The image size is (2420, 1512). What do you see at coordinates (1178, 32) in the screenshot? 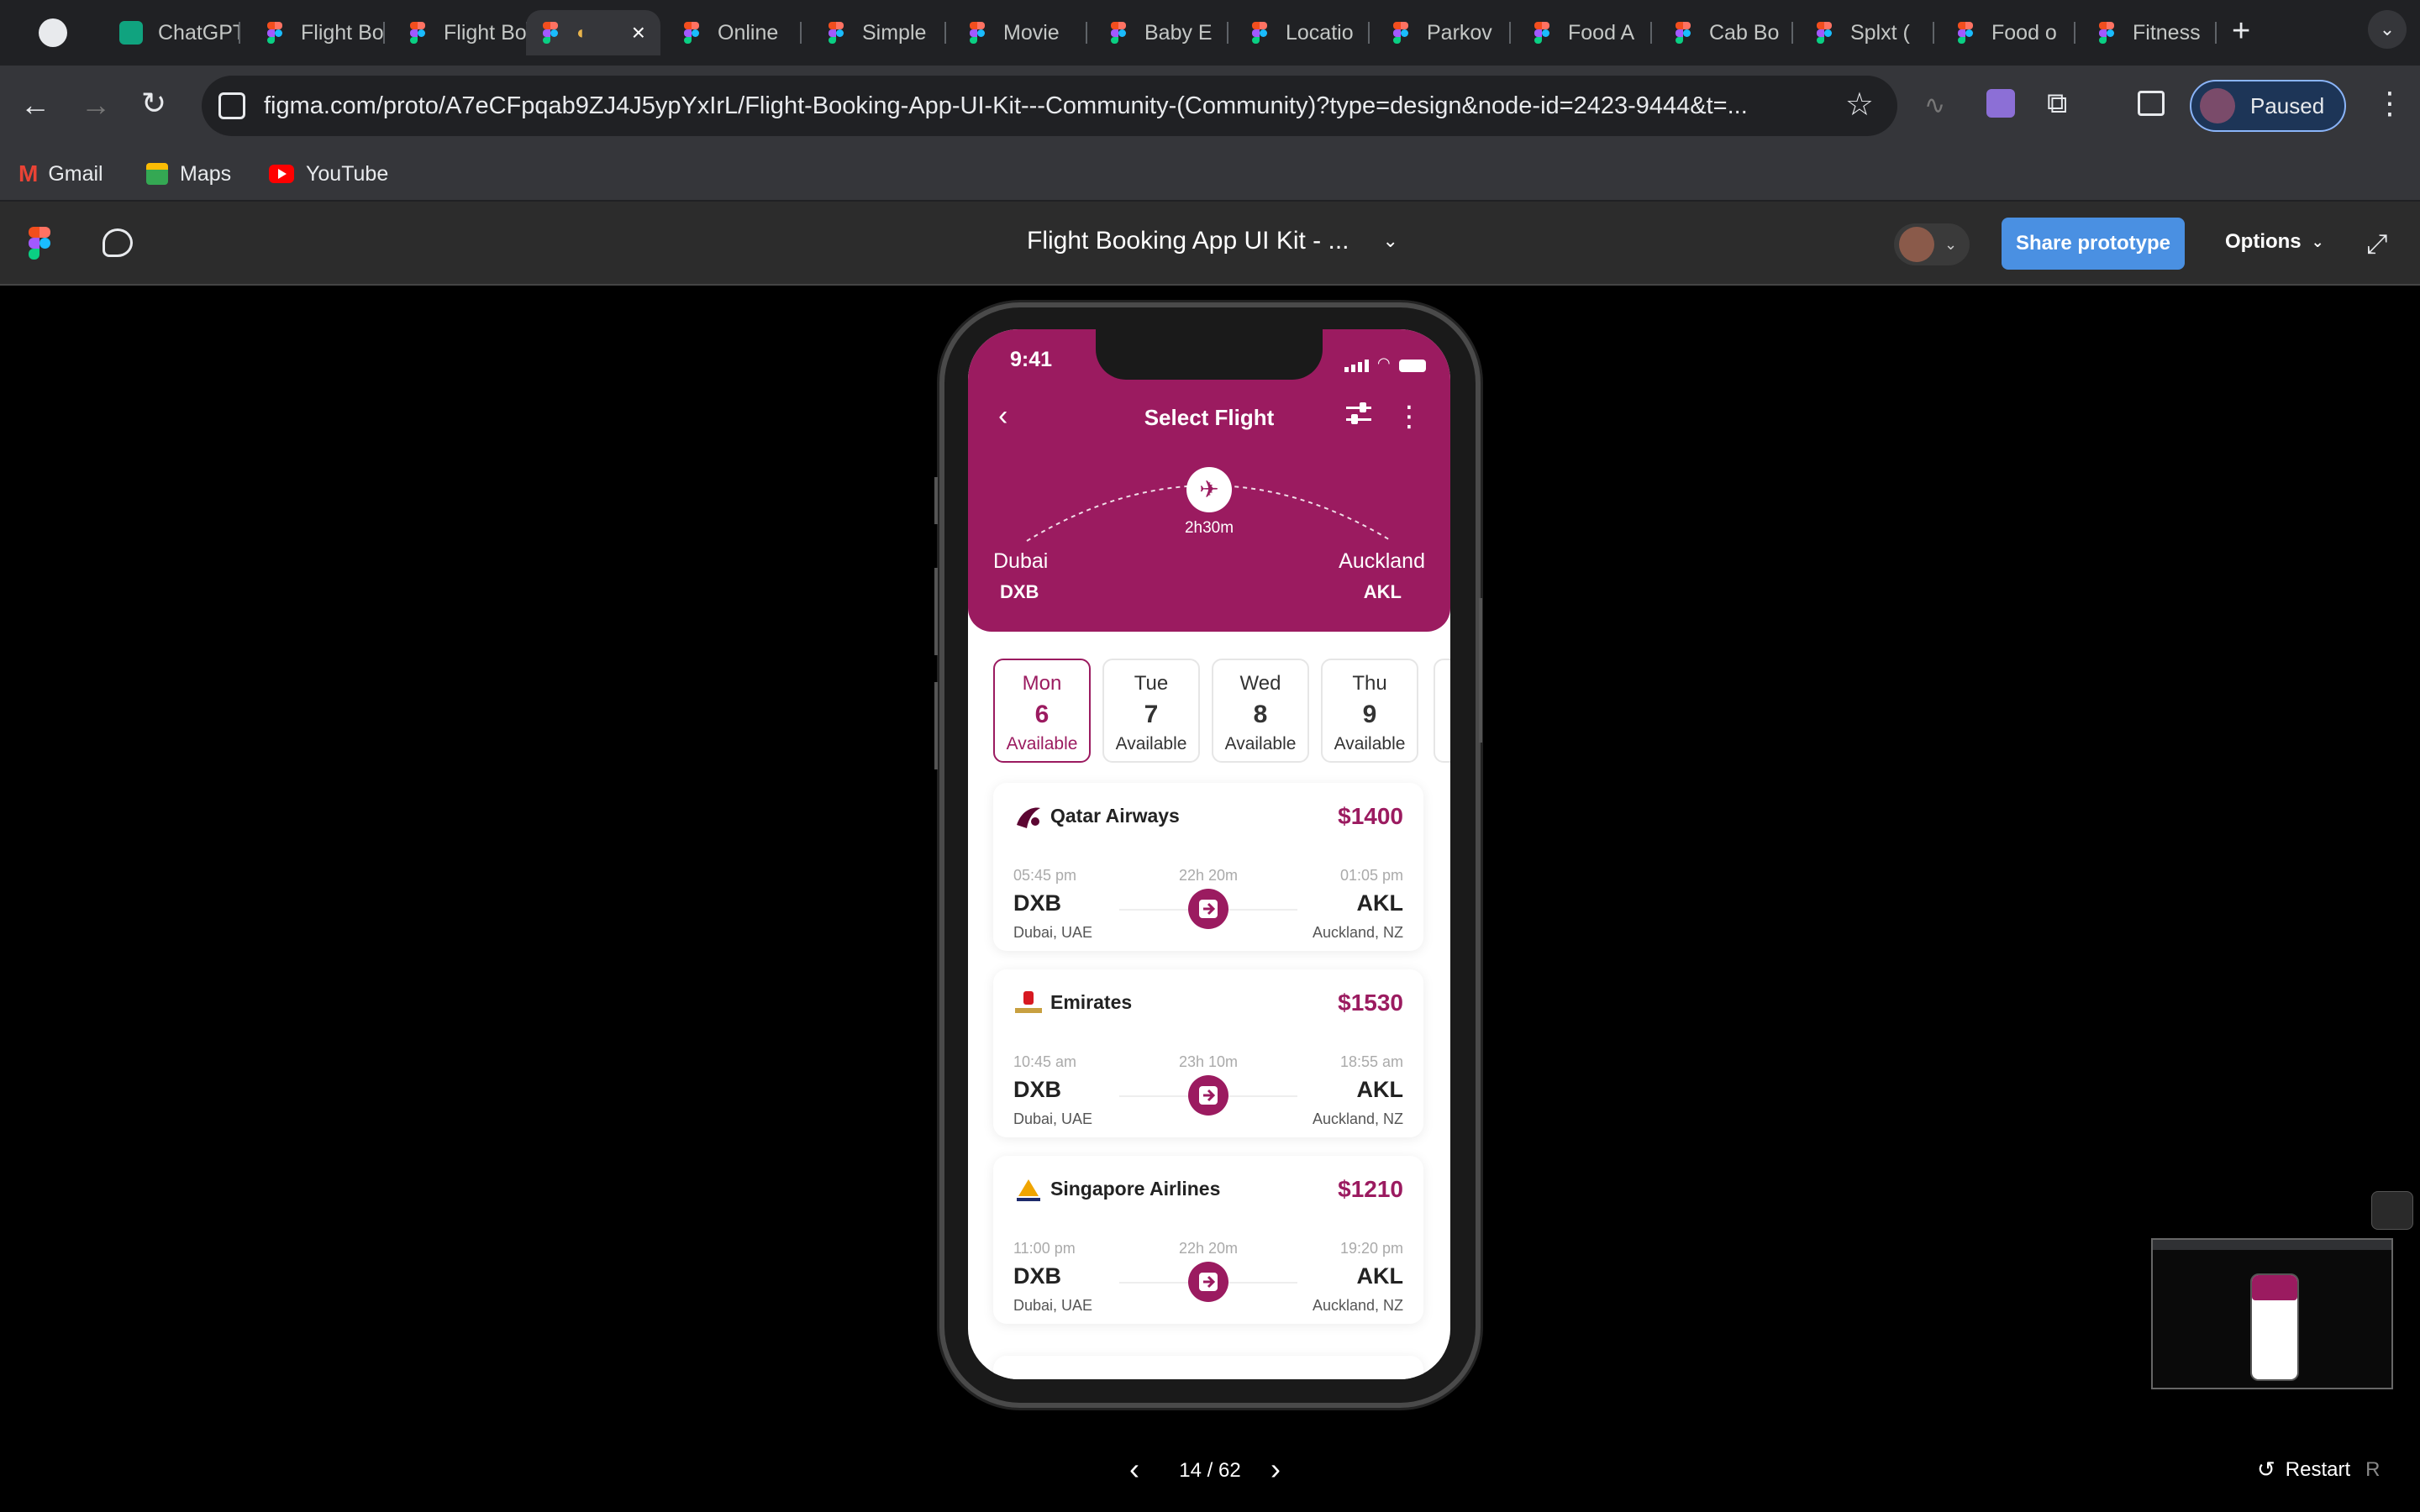
I see `tab-label: Baby E` at bounding box center [1178, 32].